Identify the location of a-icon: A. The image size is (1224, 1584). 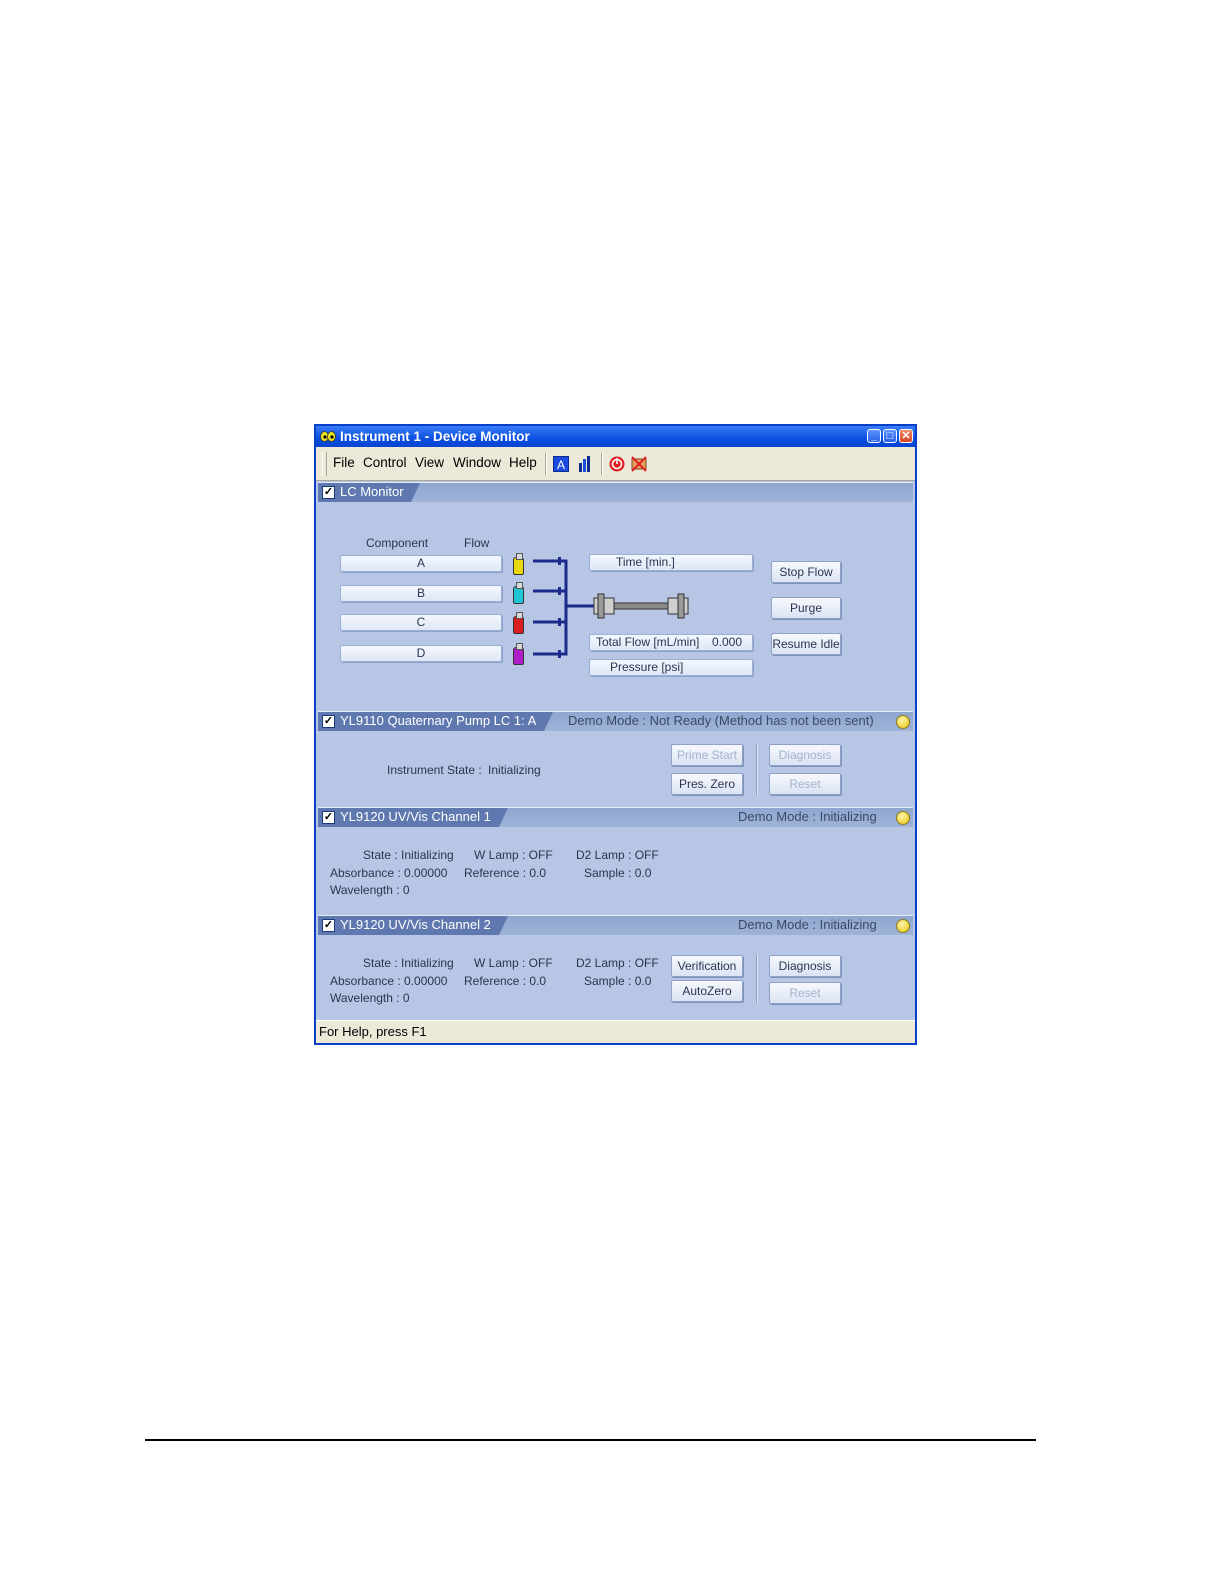
(561, 464).